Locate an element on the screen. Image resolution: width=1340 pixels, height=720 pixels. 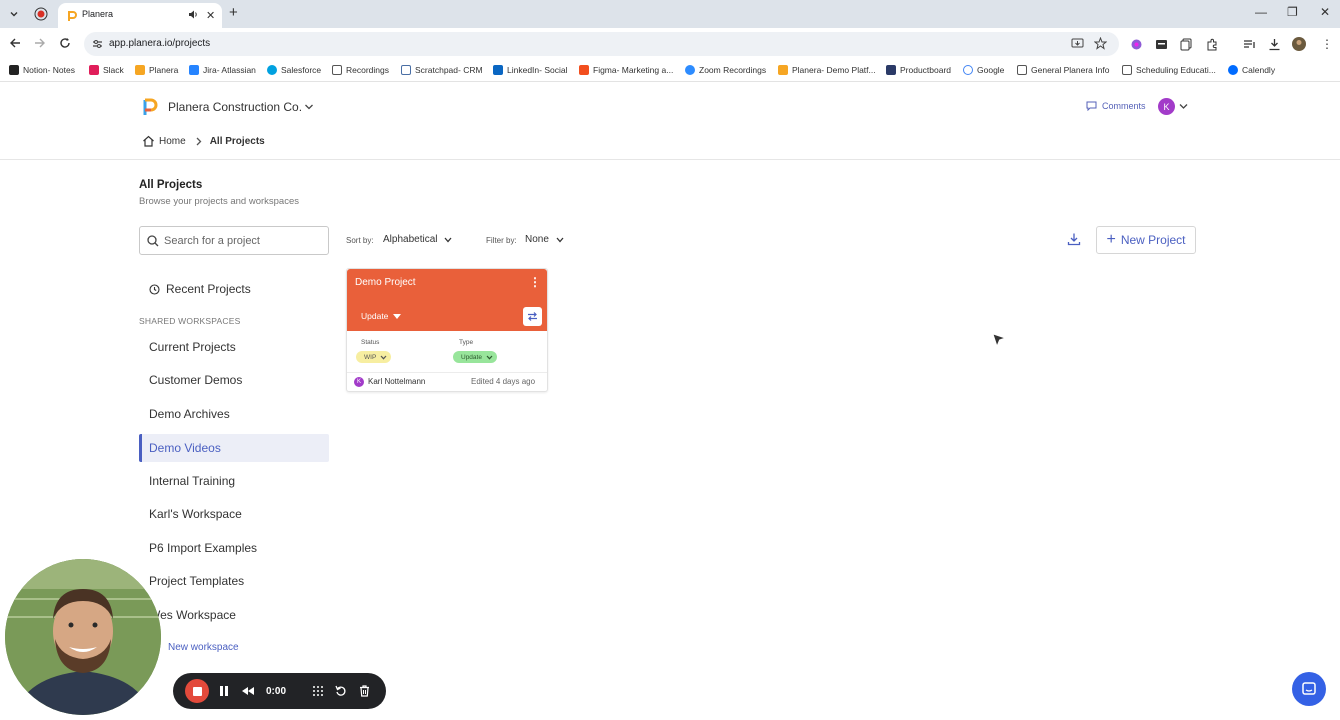
tab-planera: Planera ✕ is located at coordinates (140, 15).